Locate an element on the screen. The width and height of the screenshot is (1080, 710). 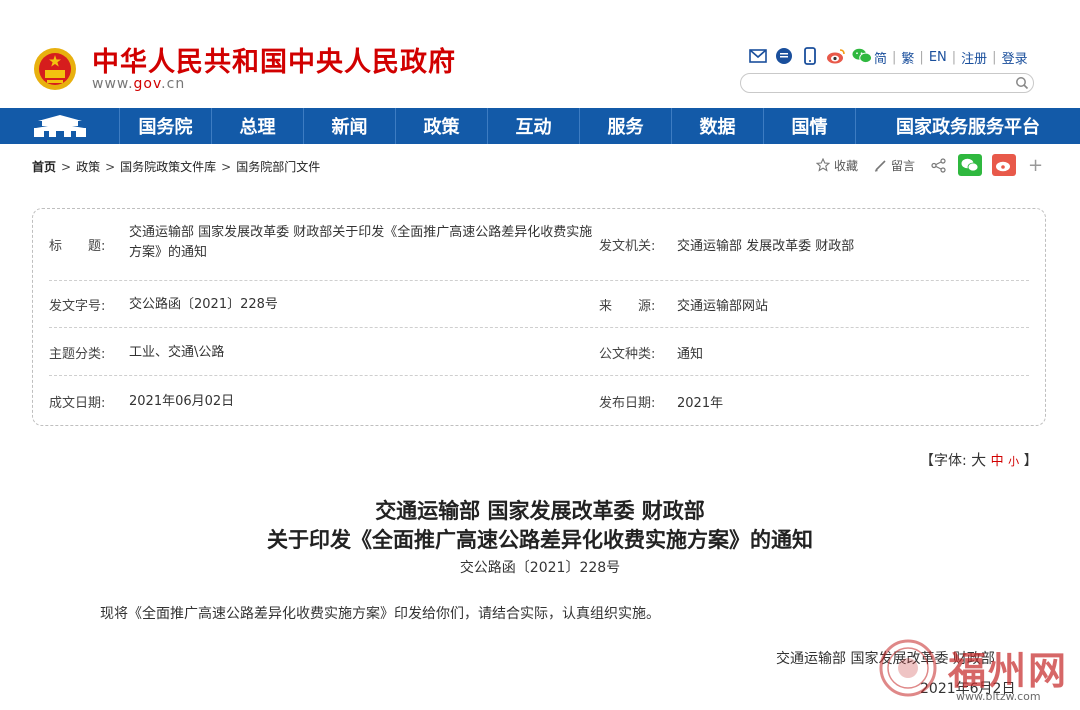
nav-item-gov-service-platform: 国家政务服务平台 is located at coordinates (968, 126).